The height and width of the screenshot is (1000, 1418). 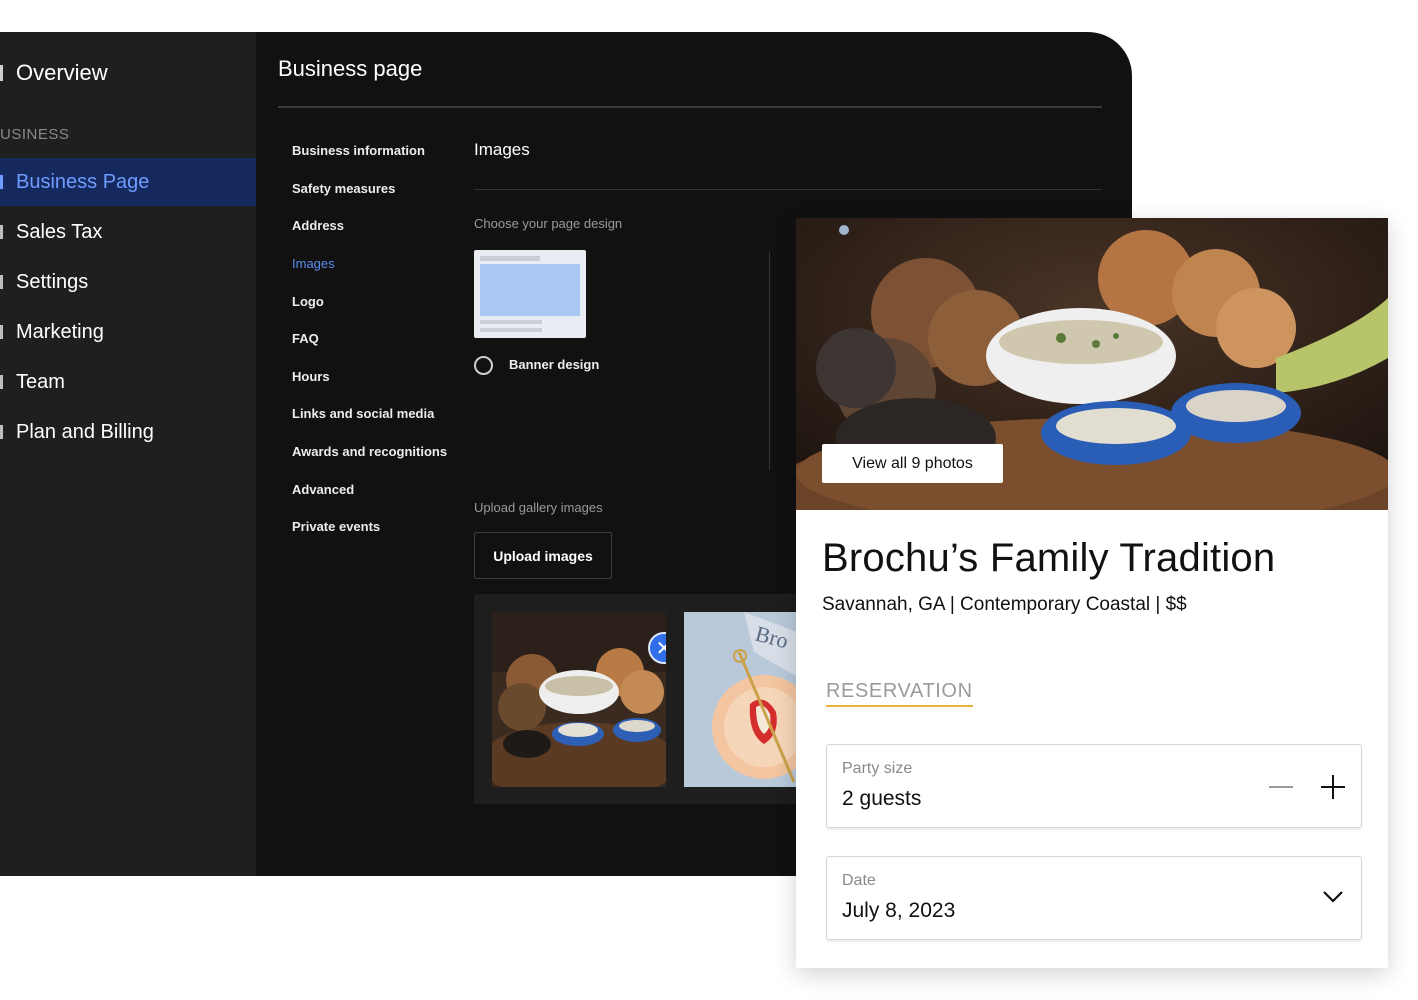 What do you see at coordinates (382, 264) in the screenshot?
I see `subnav-images: Images` at bounding box center [382, 264].